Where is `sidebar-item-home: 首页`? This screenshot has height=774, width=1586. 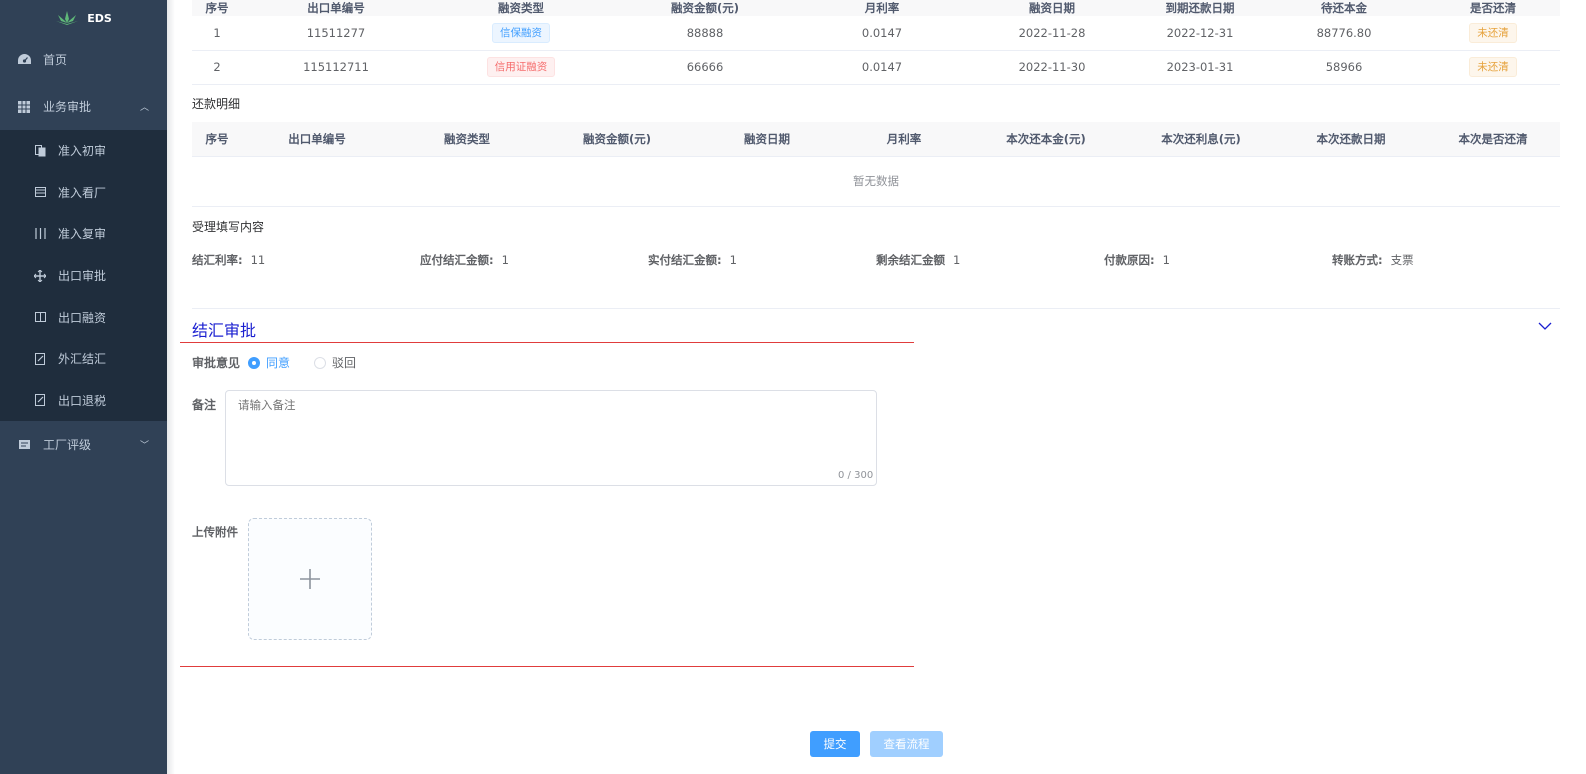 sidebar-item-home: 首页 is located at coordinates (83, 59).